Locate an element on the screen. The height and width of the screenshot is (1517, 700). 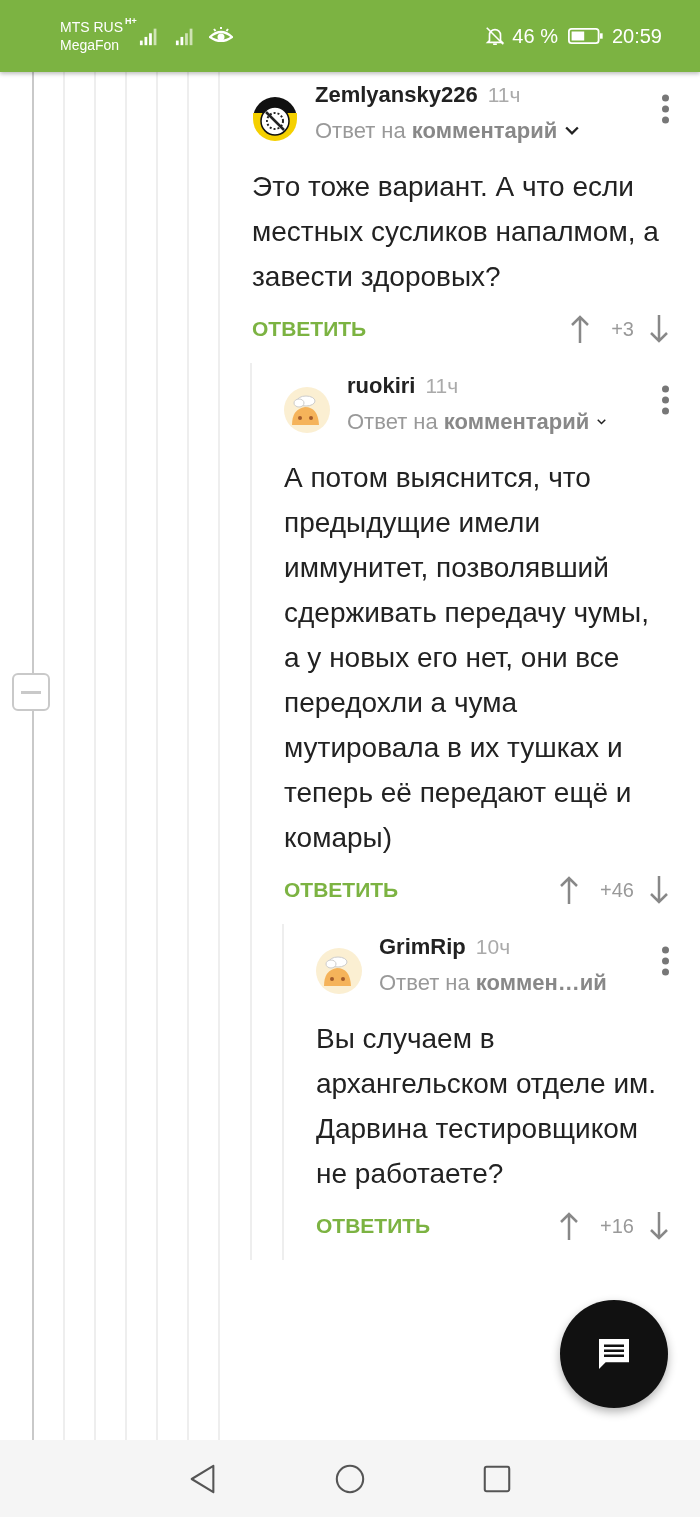
comment-rating: +16 is located at coordinates (617, 1226).